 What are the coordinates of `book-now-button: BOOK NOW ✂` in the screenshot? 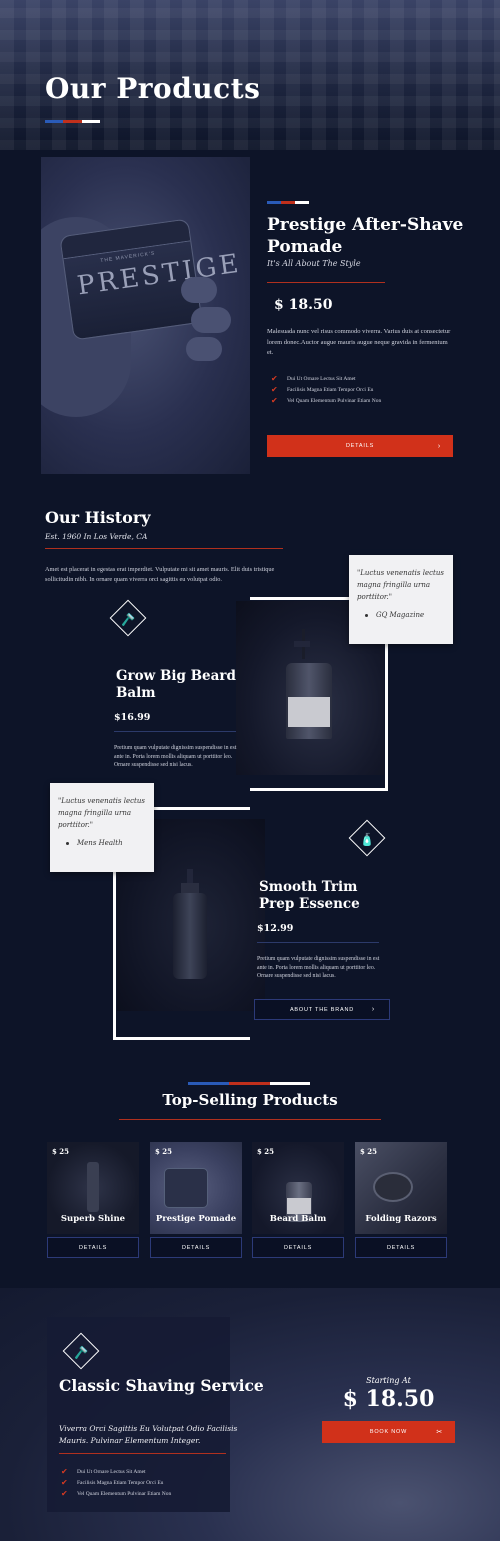 It's located at (388, 1432).